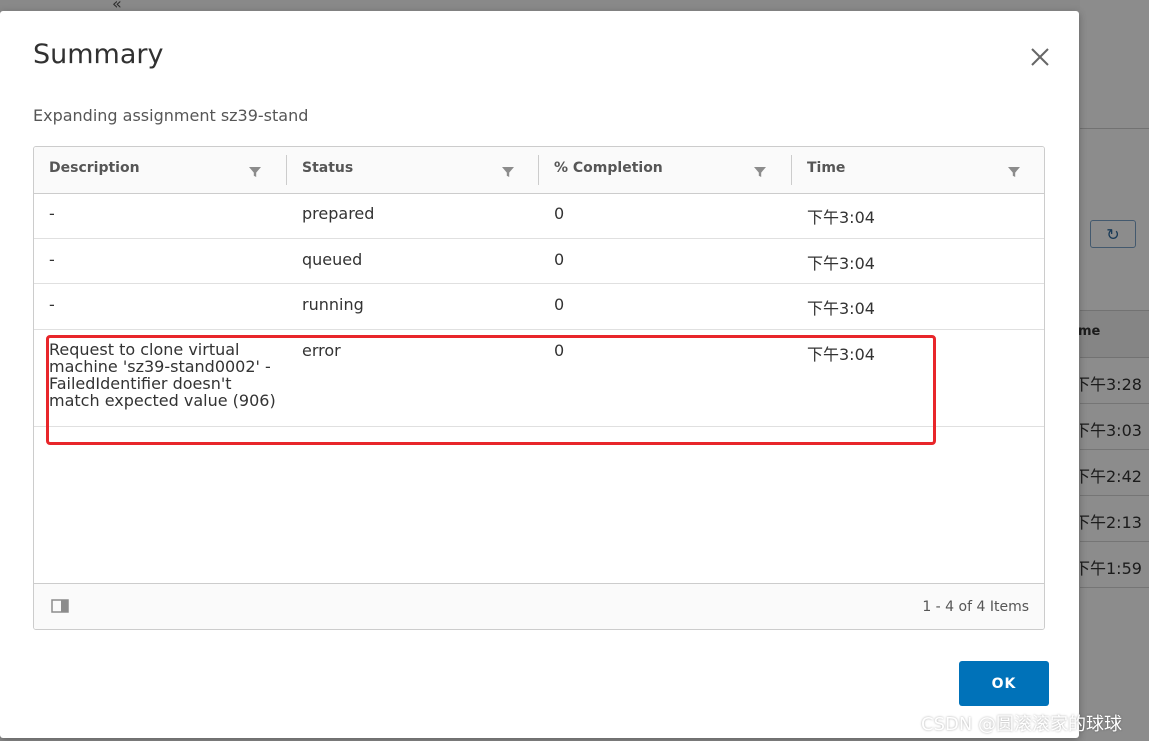 The width and height of the screenshot is (1149, 741). Describe the element at coordinates (413, 170) in the screenshot. I see `column-header-status: Status` at that location.